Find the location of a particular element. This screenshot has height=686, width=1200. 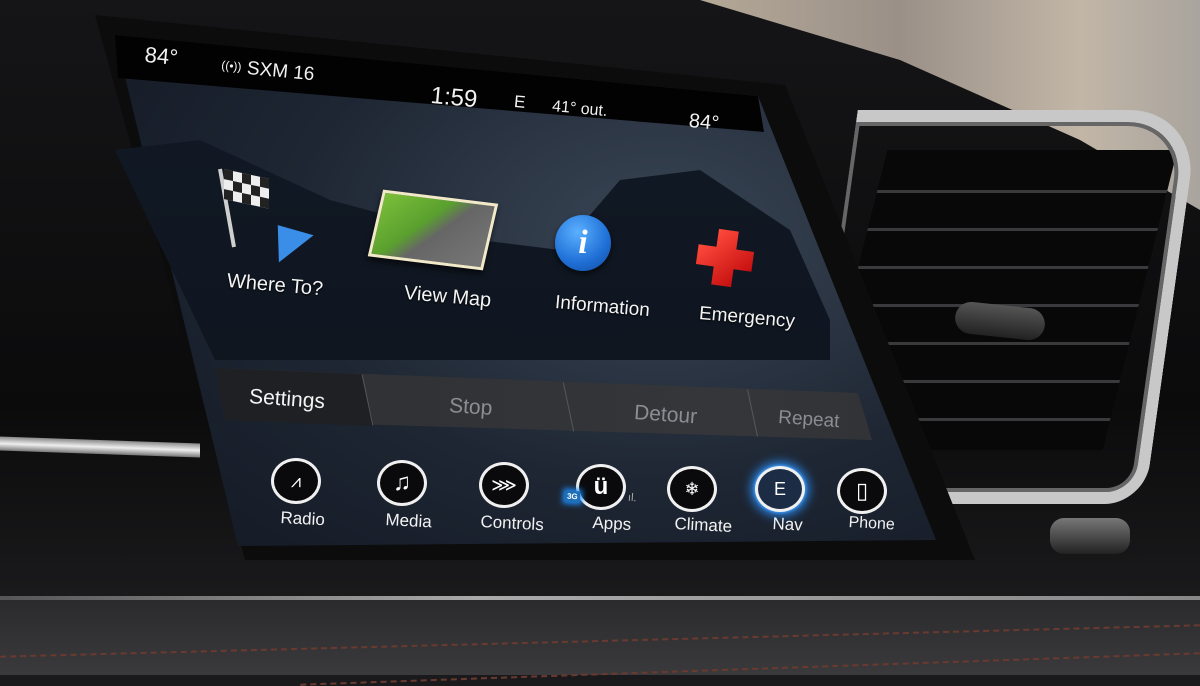

antenna-icon: ((•)) is located at coordinates (231, 66).